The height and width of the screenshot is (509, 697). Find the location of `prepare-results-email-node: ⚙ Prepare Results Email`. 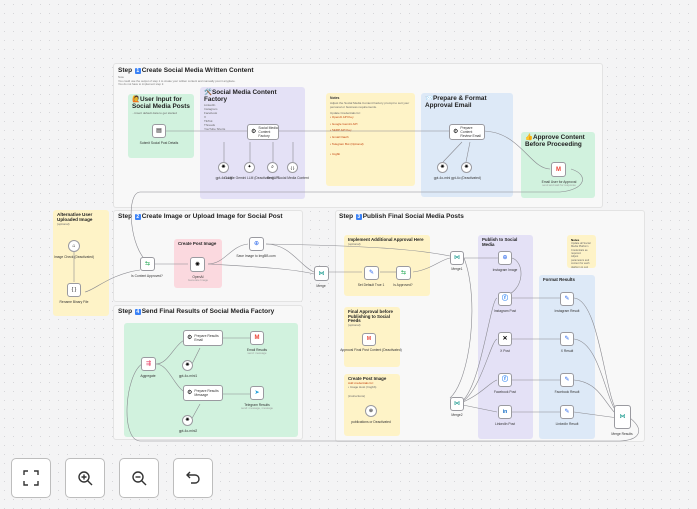

prepare-results-email-node: ⚙ Prepare Results Email is located at coordinates (203, 338).